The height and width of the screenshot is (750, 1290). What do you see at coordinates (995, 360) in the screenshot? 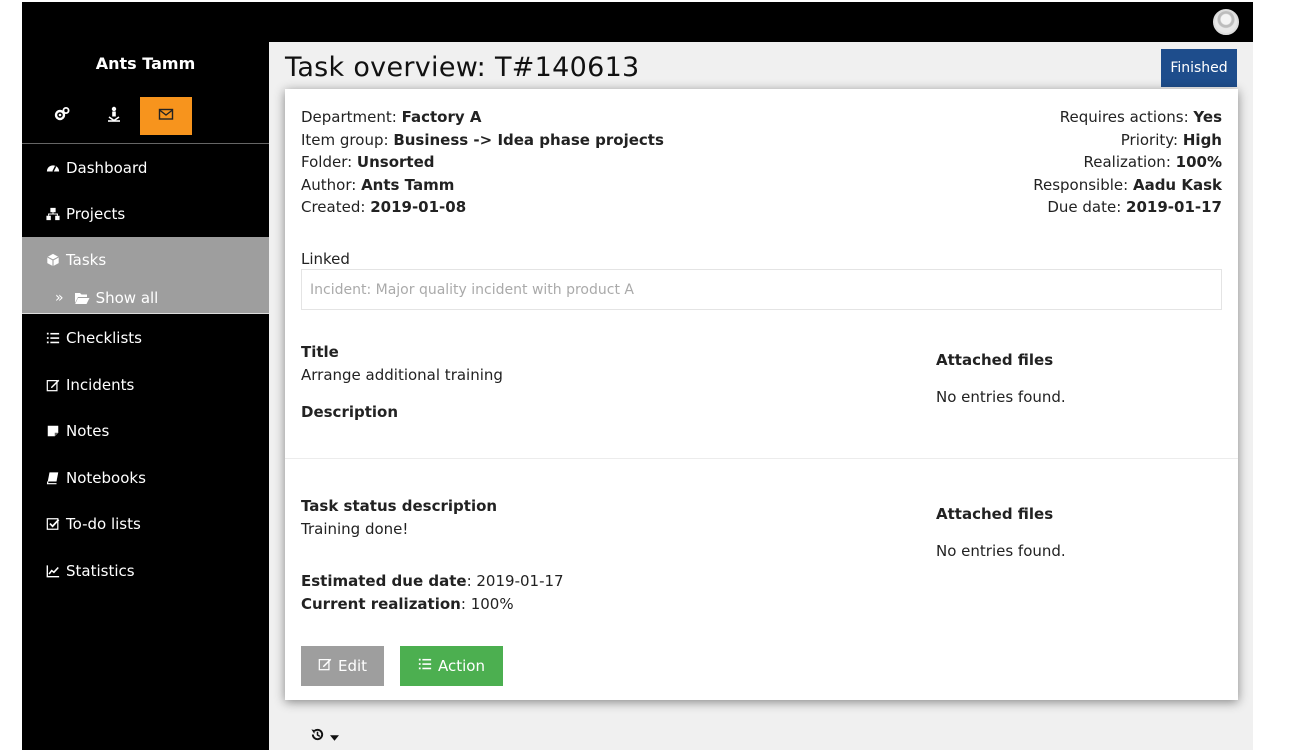
I see `attached-files-heading: Attached files` at bounding box center [995, 360].